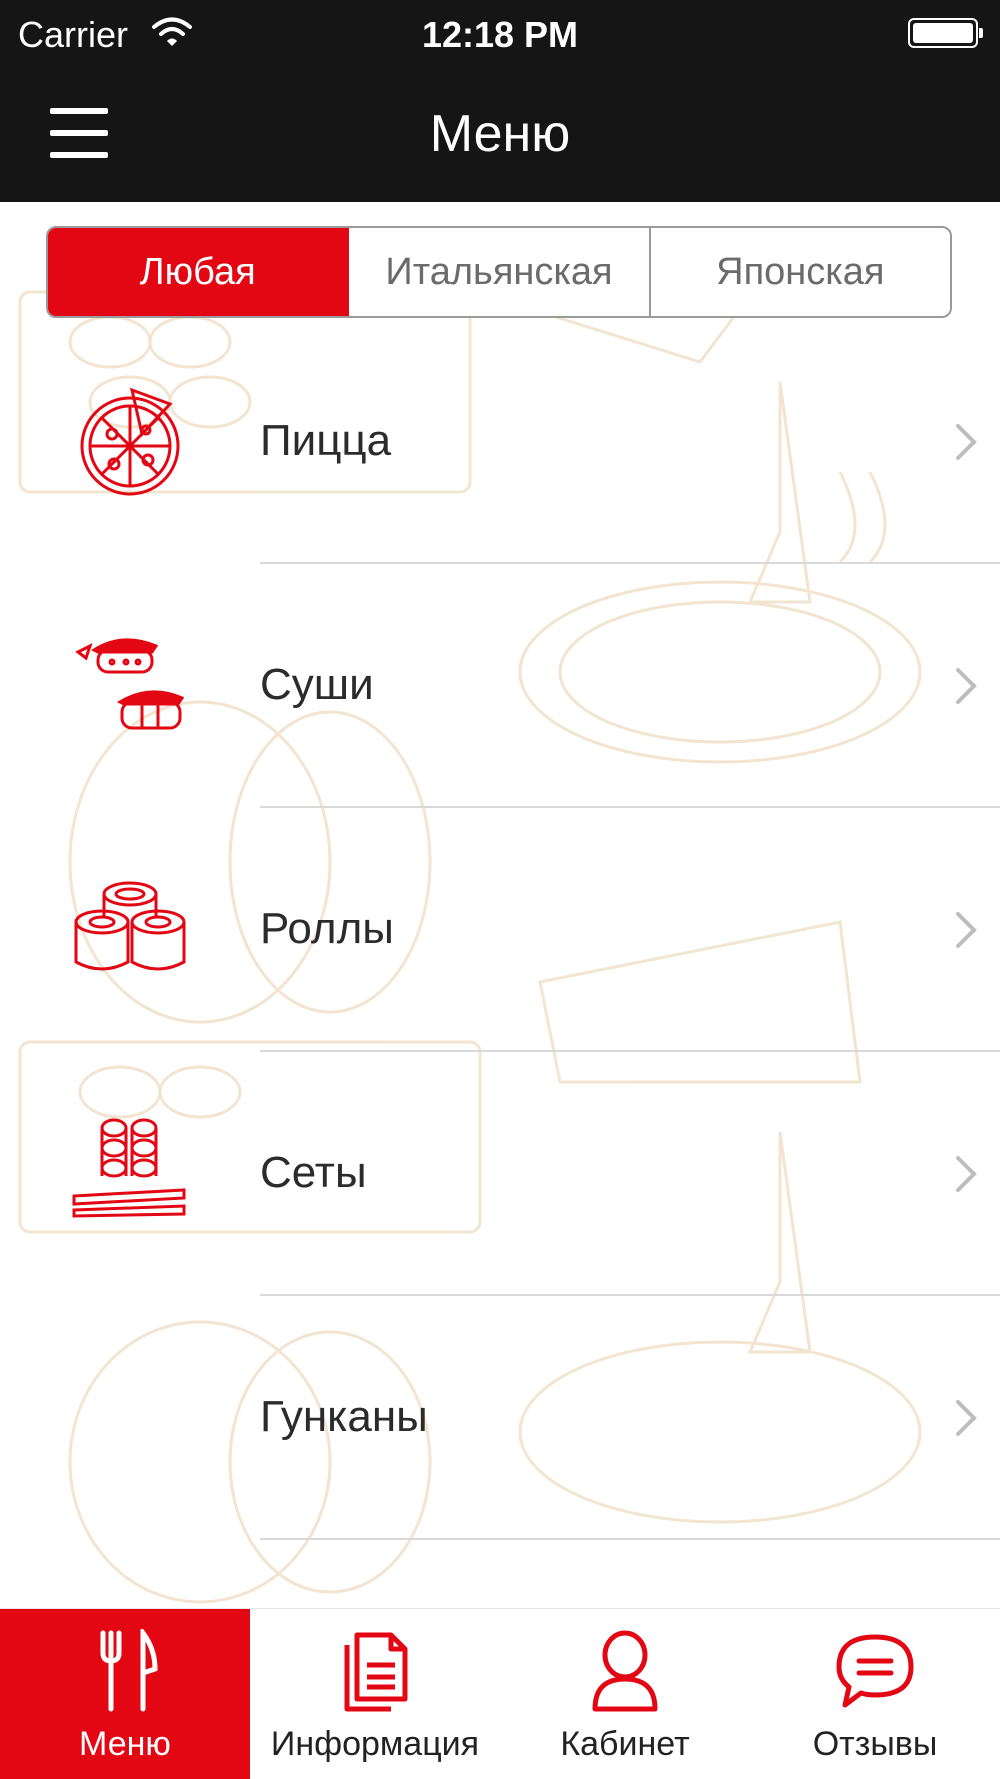 This screenshot has width=1000, height=1779. What do you see at coordinates (130, 684) in the screenshot?
I see `sushi-icon` at bounding box center [130, 684].